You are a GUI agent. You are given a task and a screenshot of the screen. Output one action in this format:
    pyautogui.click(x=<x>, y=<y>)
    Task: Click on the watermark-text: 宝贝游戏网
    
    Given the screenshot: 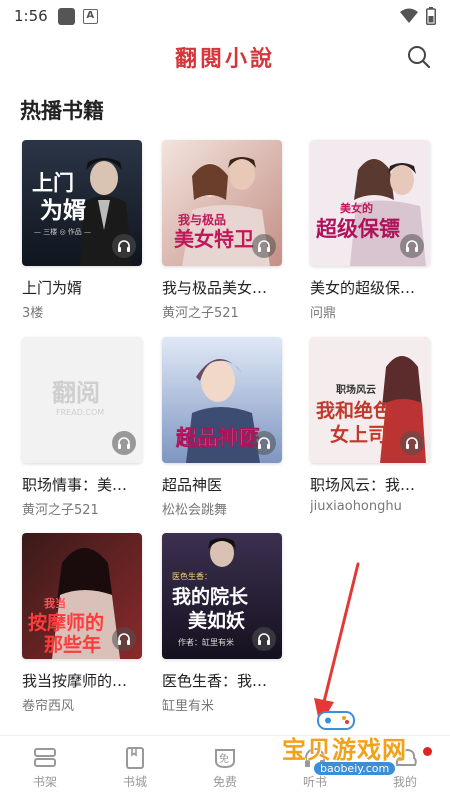 What is the action you would take?
    pyautogui.click(x=344, y=750)
    